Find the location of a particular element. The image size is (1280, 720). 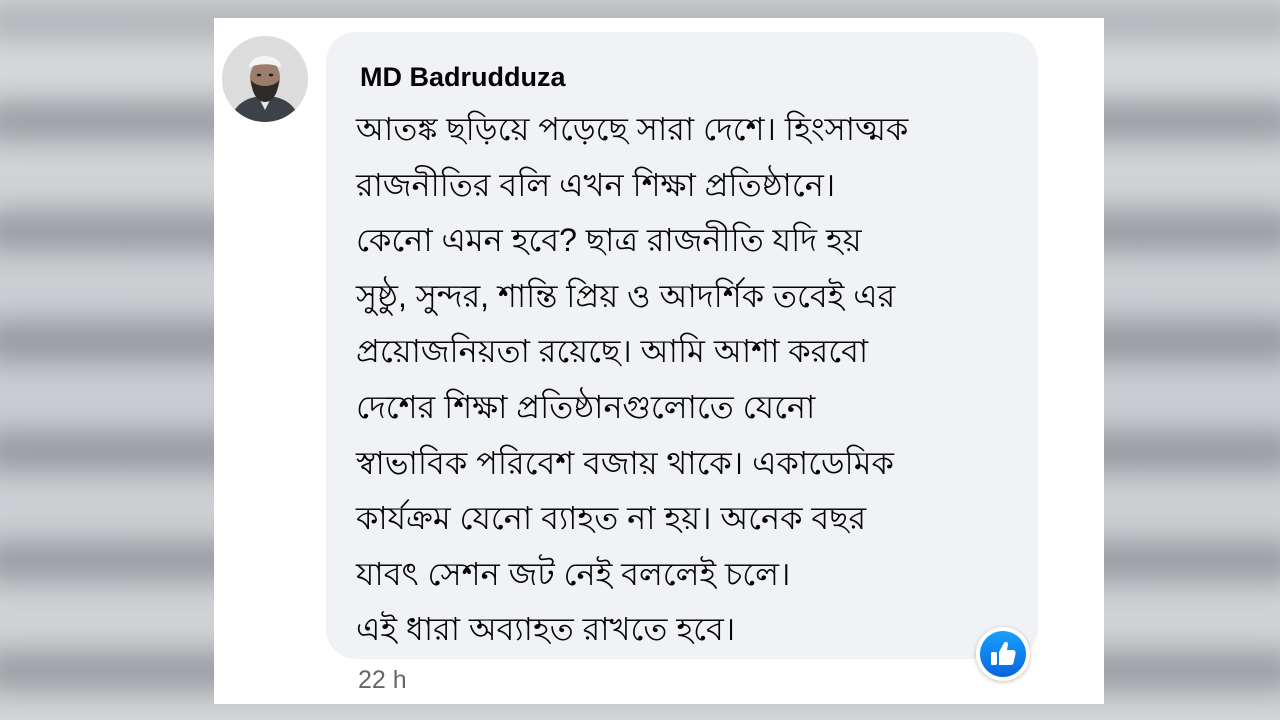

comment-text-line: কার্যক্রম যেনো ব্যাহত না হয়। অনেক বছর is located at coordinates (611, 518).